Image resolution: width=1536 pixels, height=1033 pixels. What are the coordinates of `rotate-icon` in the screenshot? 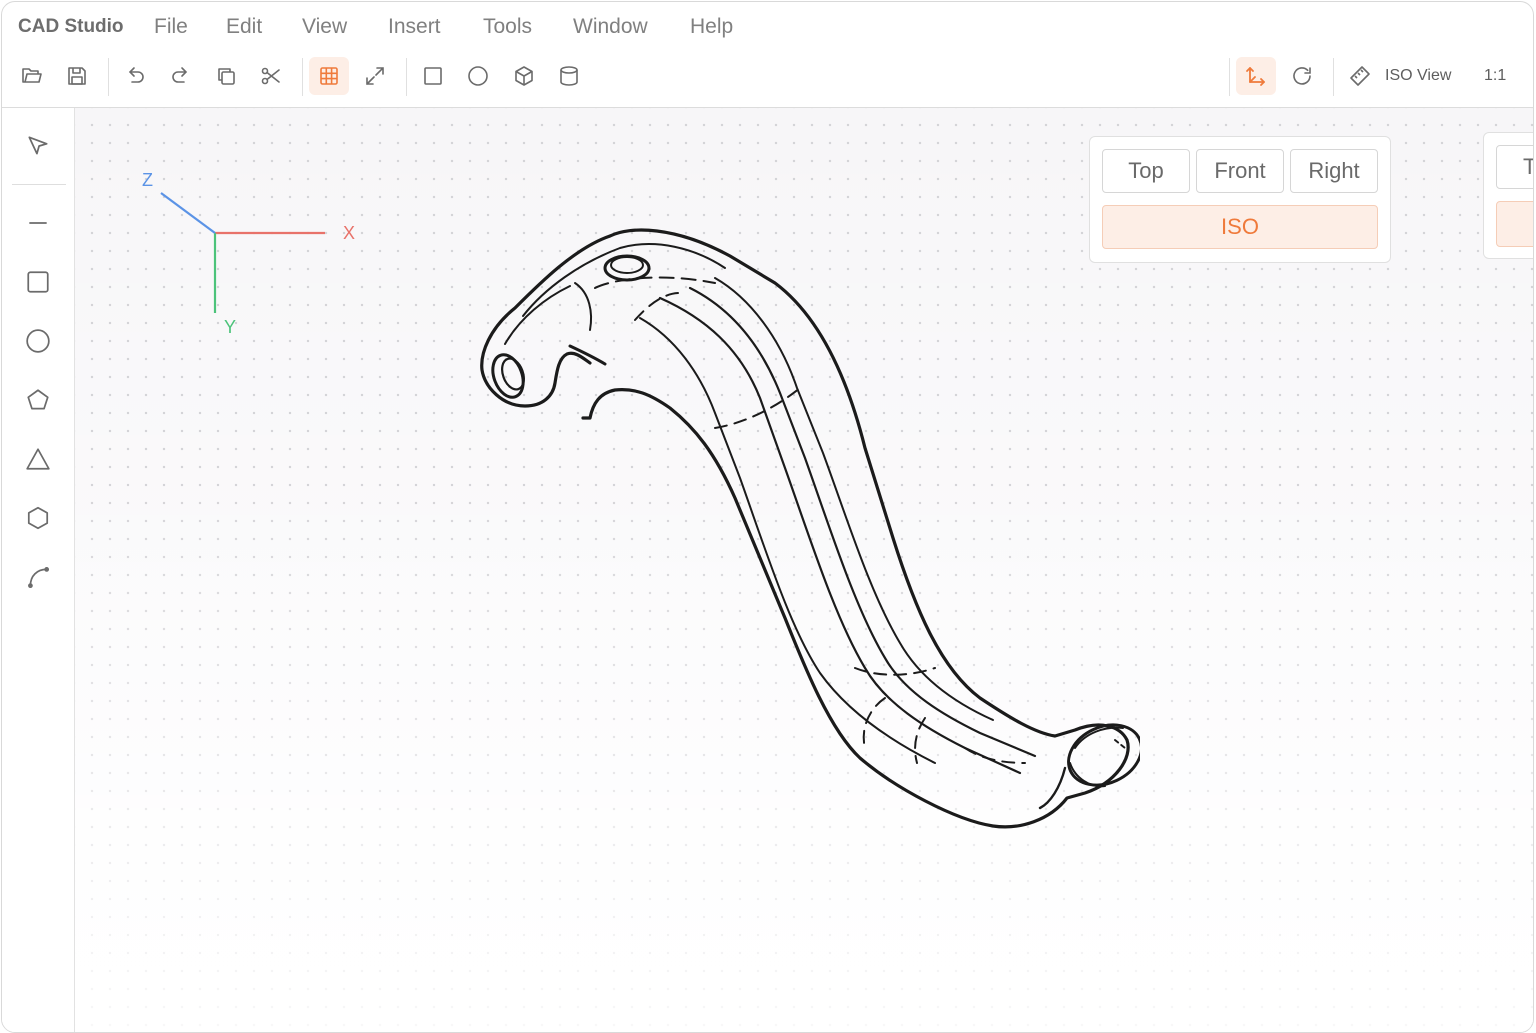 It's located at (1302, 76).